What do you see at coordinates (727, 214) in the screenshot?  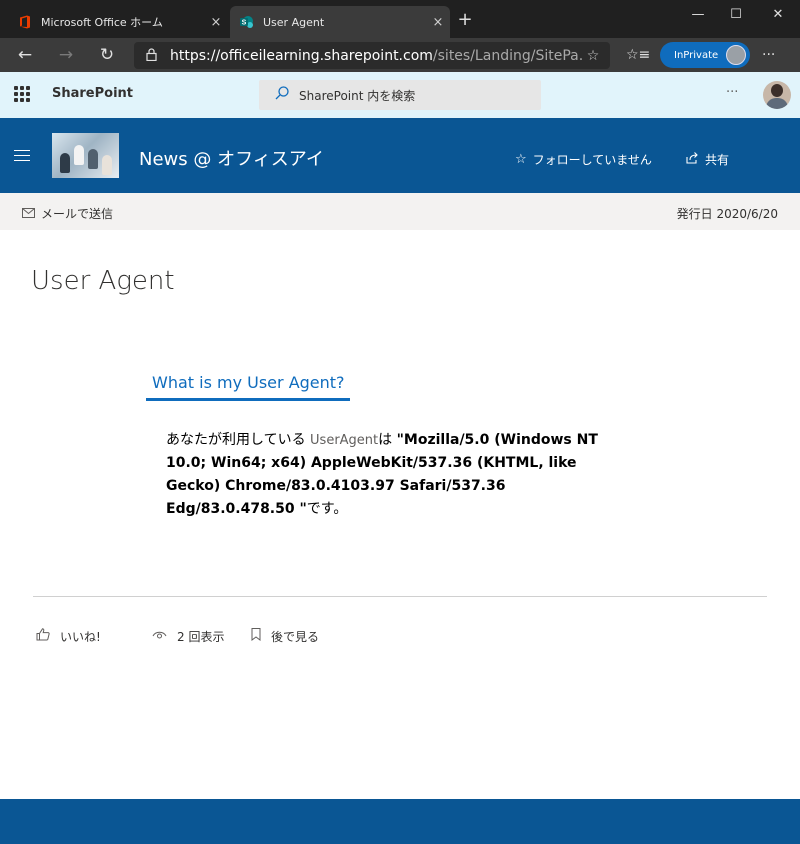 I see `published-date: 発行日 2020/6/20` at bounding box center [727, 214].